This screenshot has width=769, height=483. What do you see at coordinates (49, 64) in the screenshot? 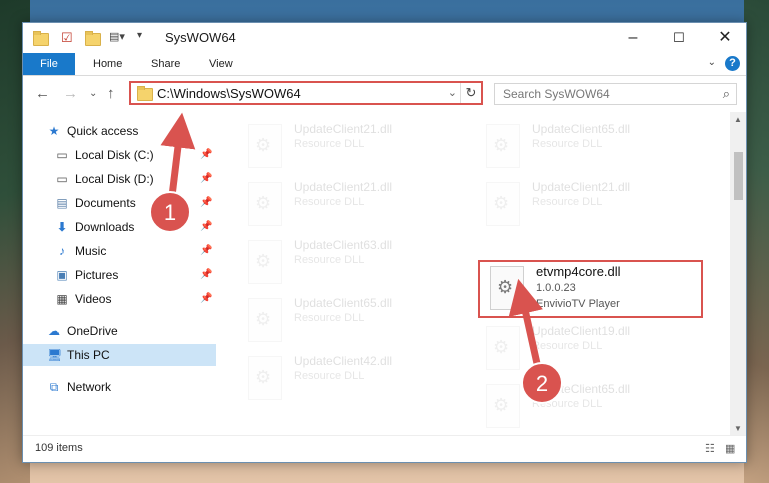
I see `tab-file: File` at bounding box center [49, 64].